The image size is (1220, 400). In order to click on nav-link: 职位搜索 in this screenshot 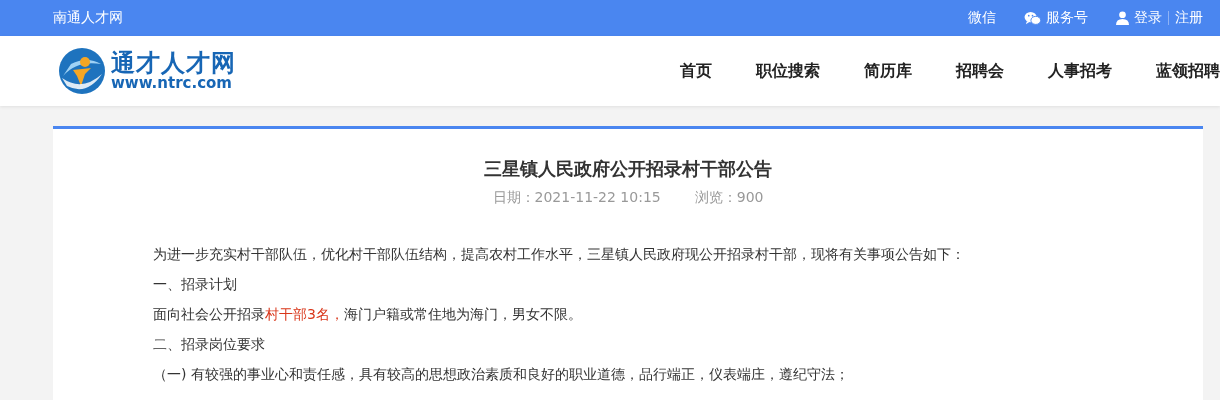, I will do `click(788, 71)`.